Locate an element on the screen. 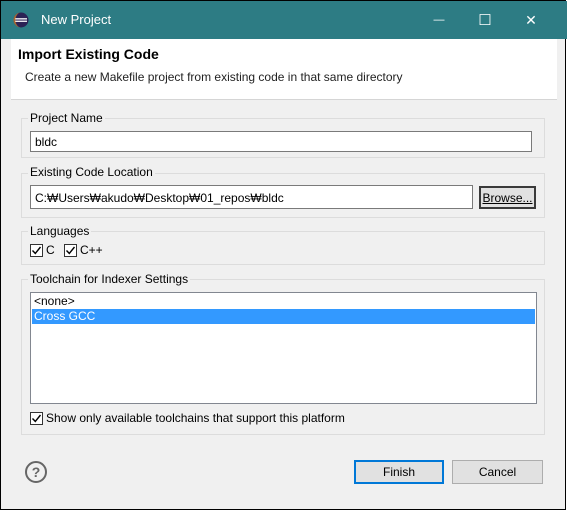  project-name-field: bldc is located at coordinates (281, 141).